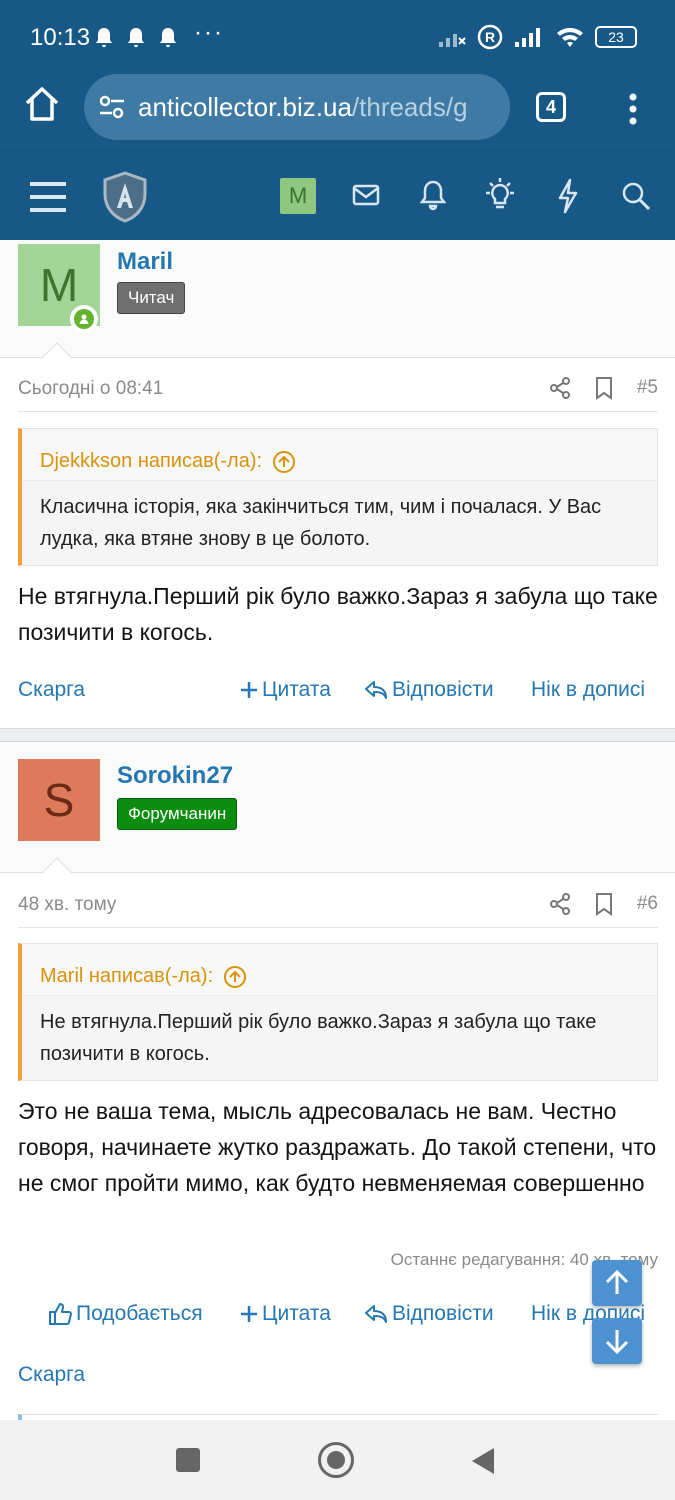 Image resolution: width=675 pixels, height=1500 pixels. I want to click on like-button: Подобається, so click(125, 1314).